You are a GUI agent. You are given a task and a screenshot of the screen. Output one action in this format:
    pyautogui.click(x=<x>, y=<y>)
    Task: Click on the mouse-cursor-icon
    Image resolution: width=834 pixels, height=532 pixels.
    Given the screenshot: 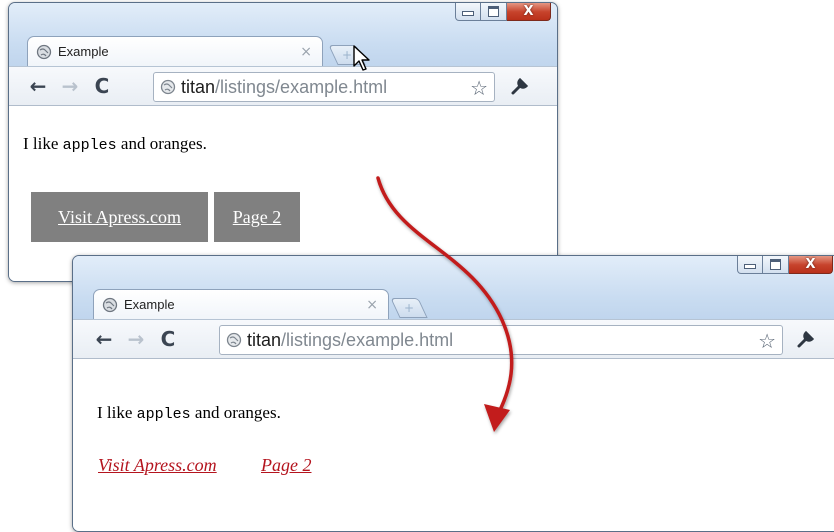 What is the action you would take?
    pyautogui.click(x=361, y=58)
    